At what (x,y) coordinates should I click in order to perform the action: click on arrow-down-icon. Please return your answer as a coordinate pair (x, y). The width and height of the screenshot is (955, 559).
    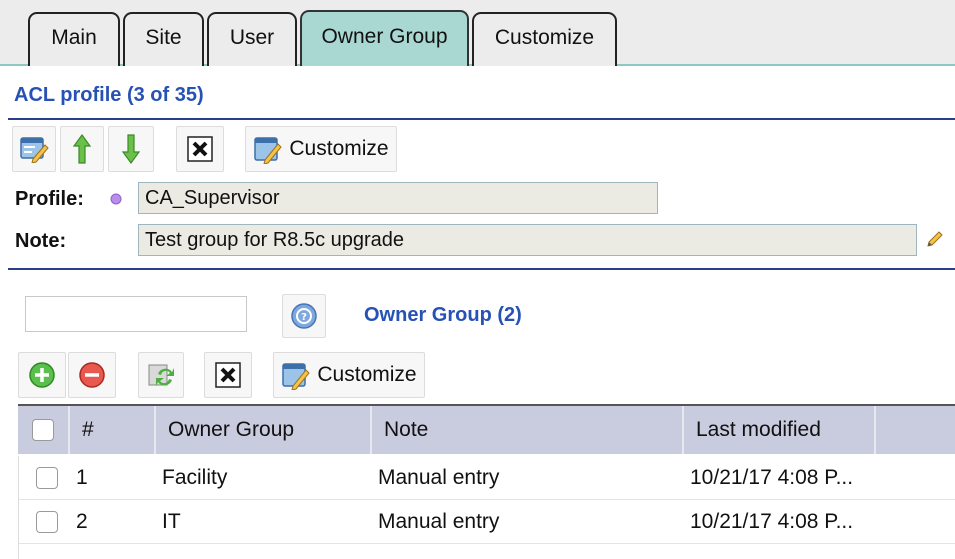
    Looking at the image, I should click on (131, 149).